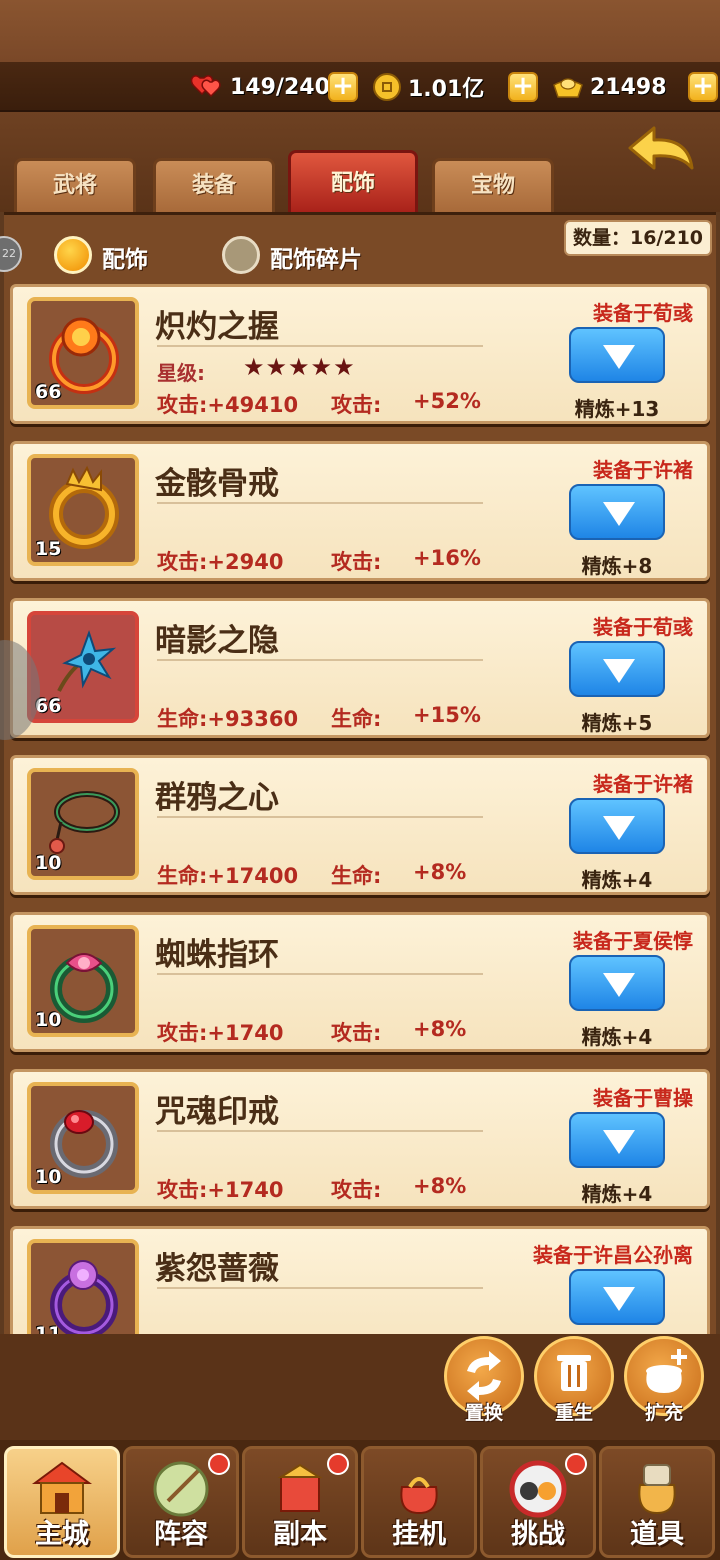 The width and height of the screenshot is (720, 1560). Describe the element at coordinates (228, 719) in the screenshot. I see `item-stat-primary: 生命:+93360` at that location.